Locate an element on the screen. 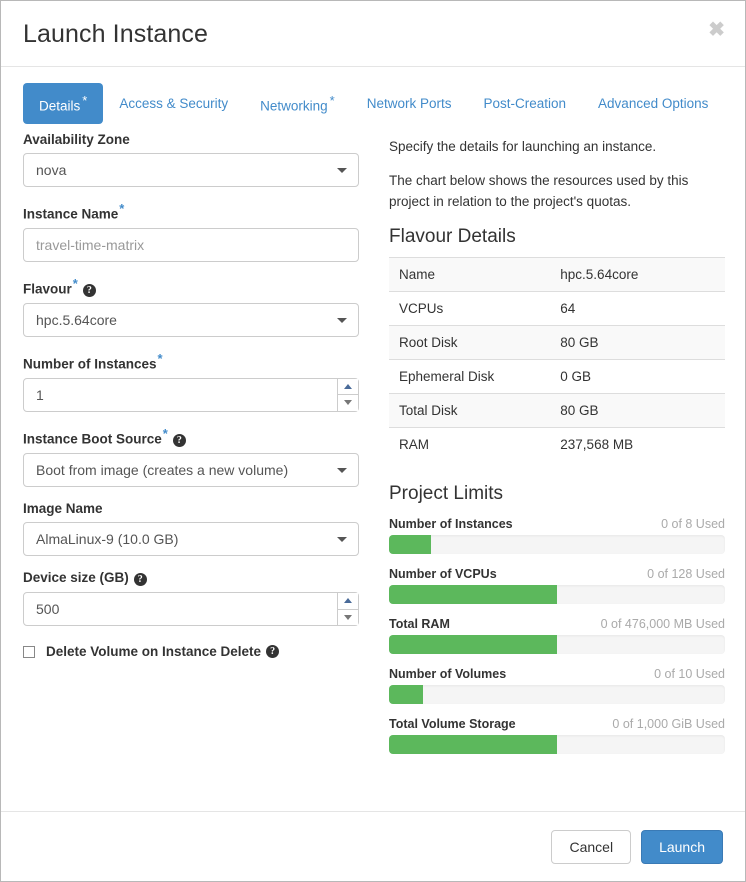 Image resolution: width=746 pixels, height=882 pixels. tab-advanced-options: Advanced Options is located at coordinates (653, 103).